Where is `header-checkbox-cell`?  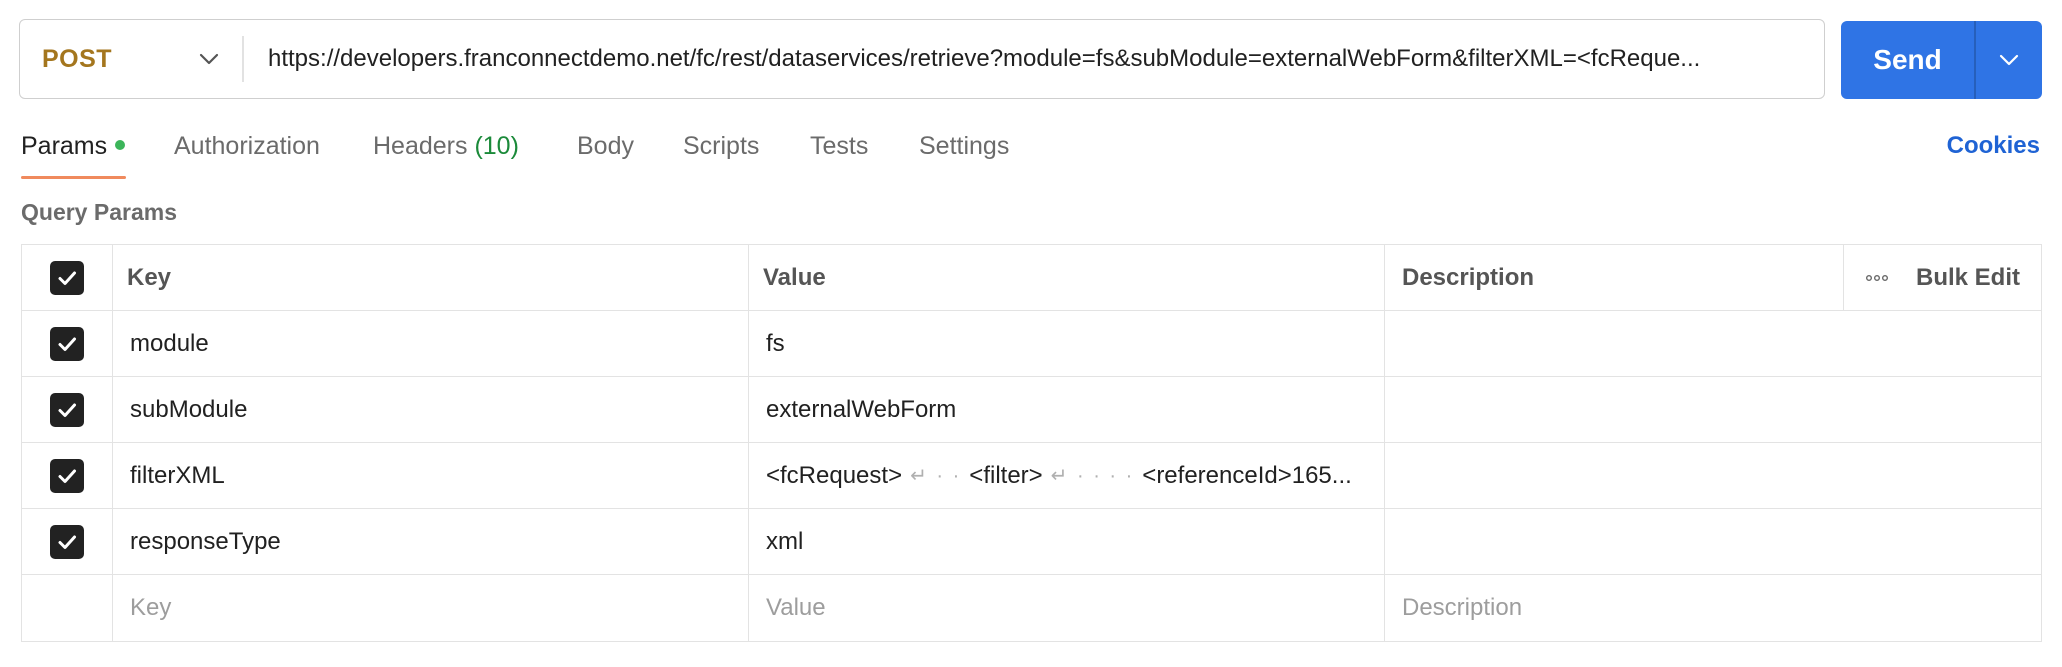 header-checkbox-cell is located at coordinates (67, 277).